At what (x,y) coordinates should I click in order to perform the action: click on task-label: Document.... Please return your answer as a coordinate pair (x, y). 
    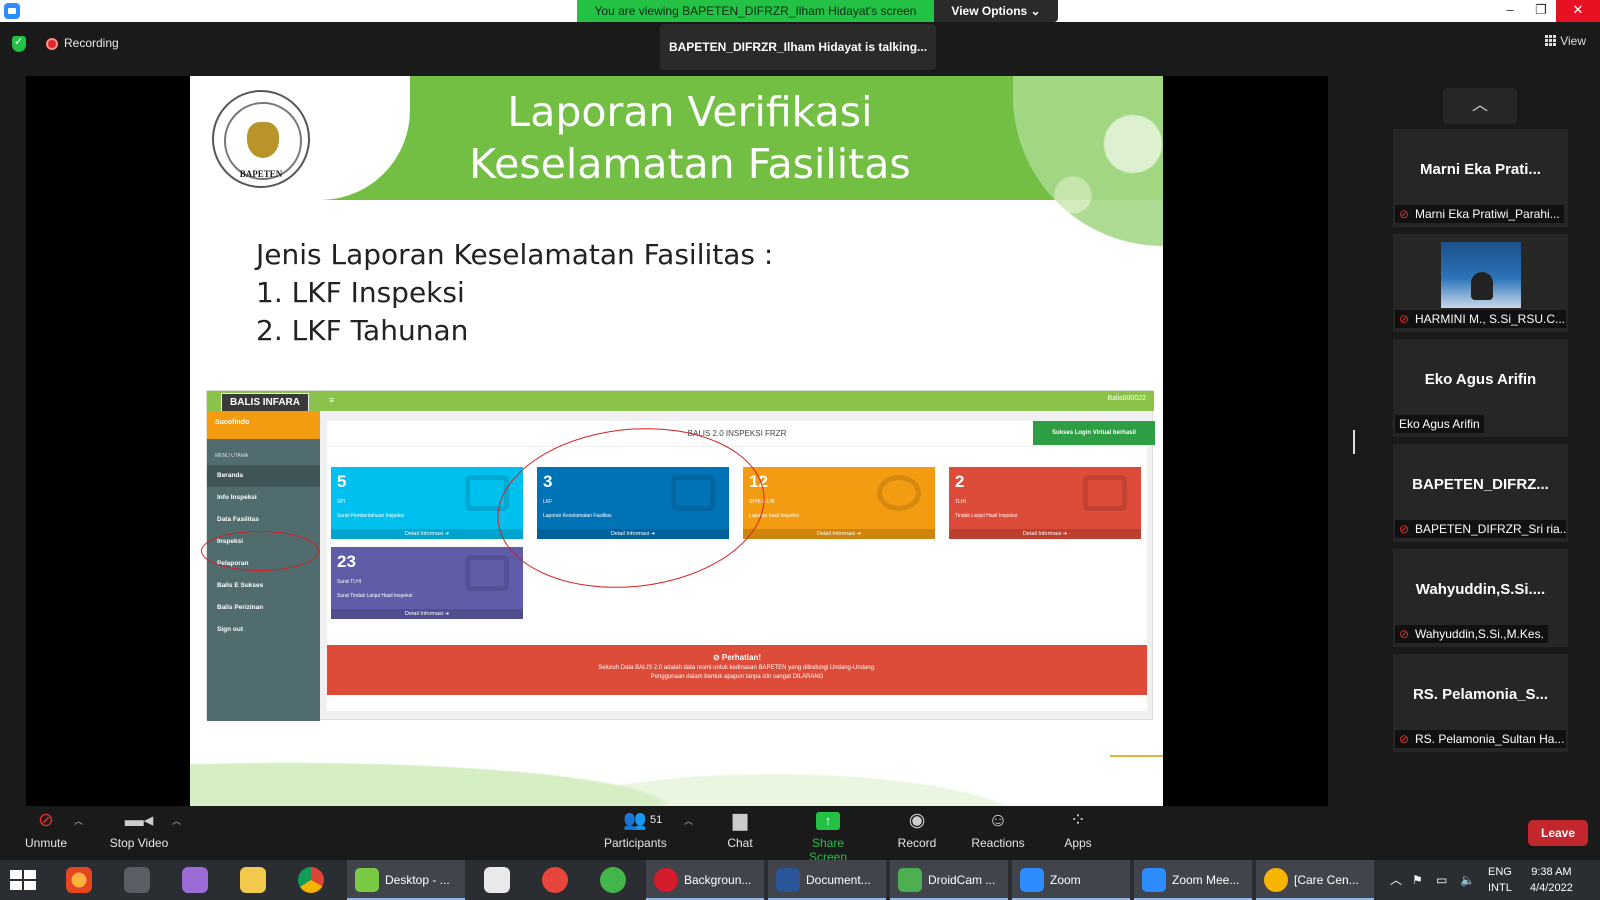
    Looking at the image, I should click on (838, 880).